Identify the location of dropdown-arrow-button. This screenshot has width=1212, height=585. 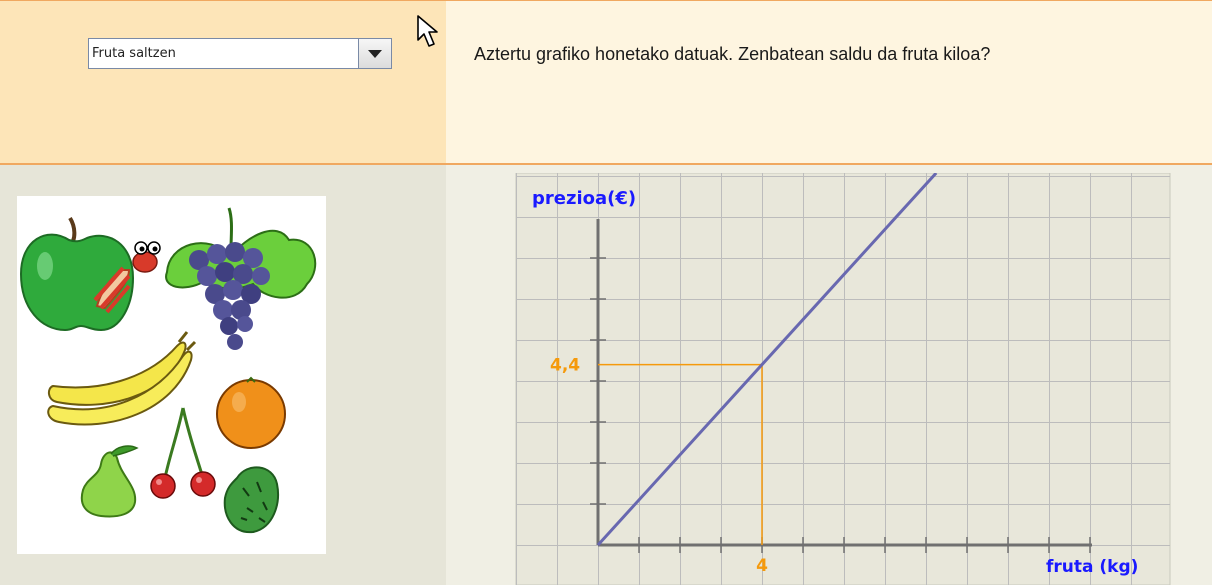
(374, 53).